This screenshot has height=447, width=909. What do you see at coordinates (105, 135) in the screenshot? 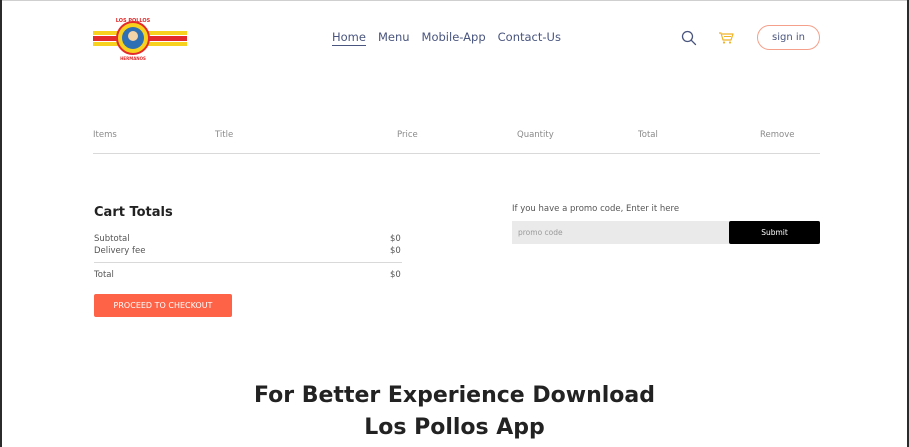
I see `column-header-items: Items` at bounding box center [105, 135].